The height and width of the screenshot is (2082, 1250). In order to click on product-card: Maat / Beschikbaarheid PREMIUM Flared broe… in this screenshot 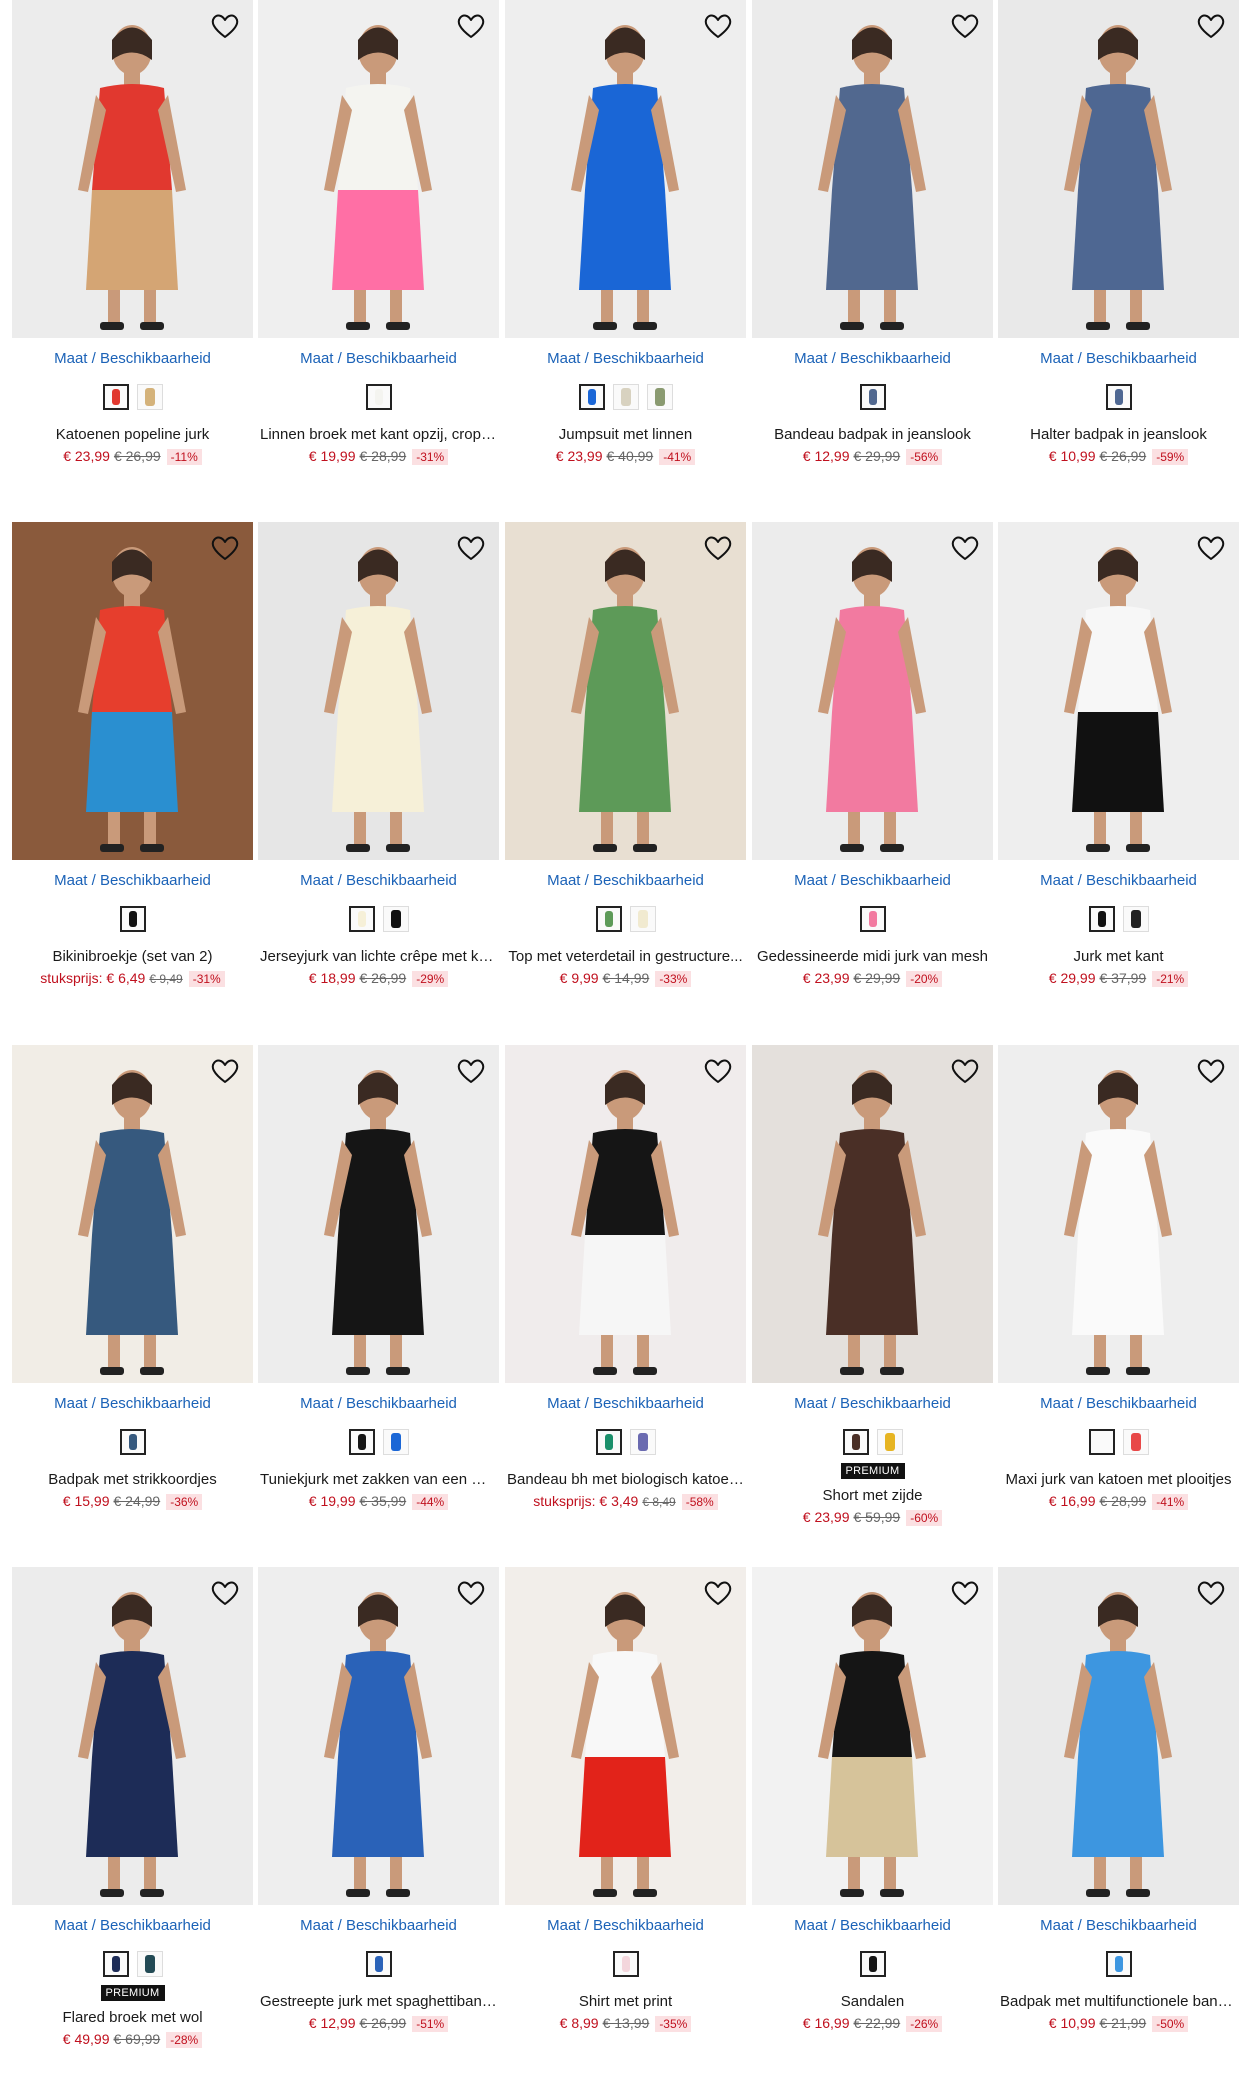, I will do `click(132, 1807)`.